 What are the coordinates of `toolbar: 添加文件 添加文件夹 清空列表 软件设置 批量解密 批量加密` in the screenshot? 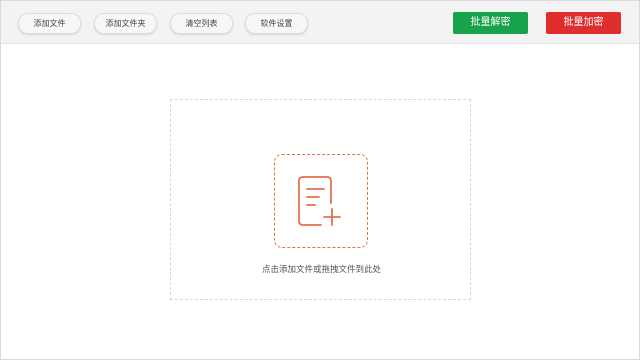 It's located at (320, 22).